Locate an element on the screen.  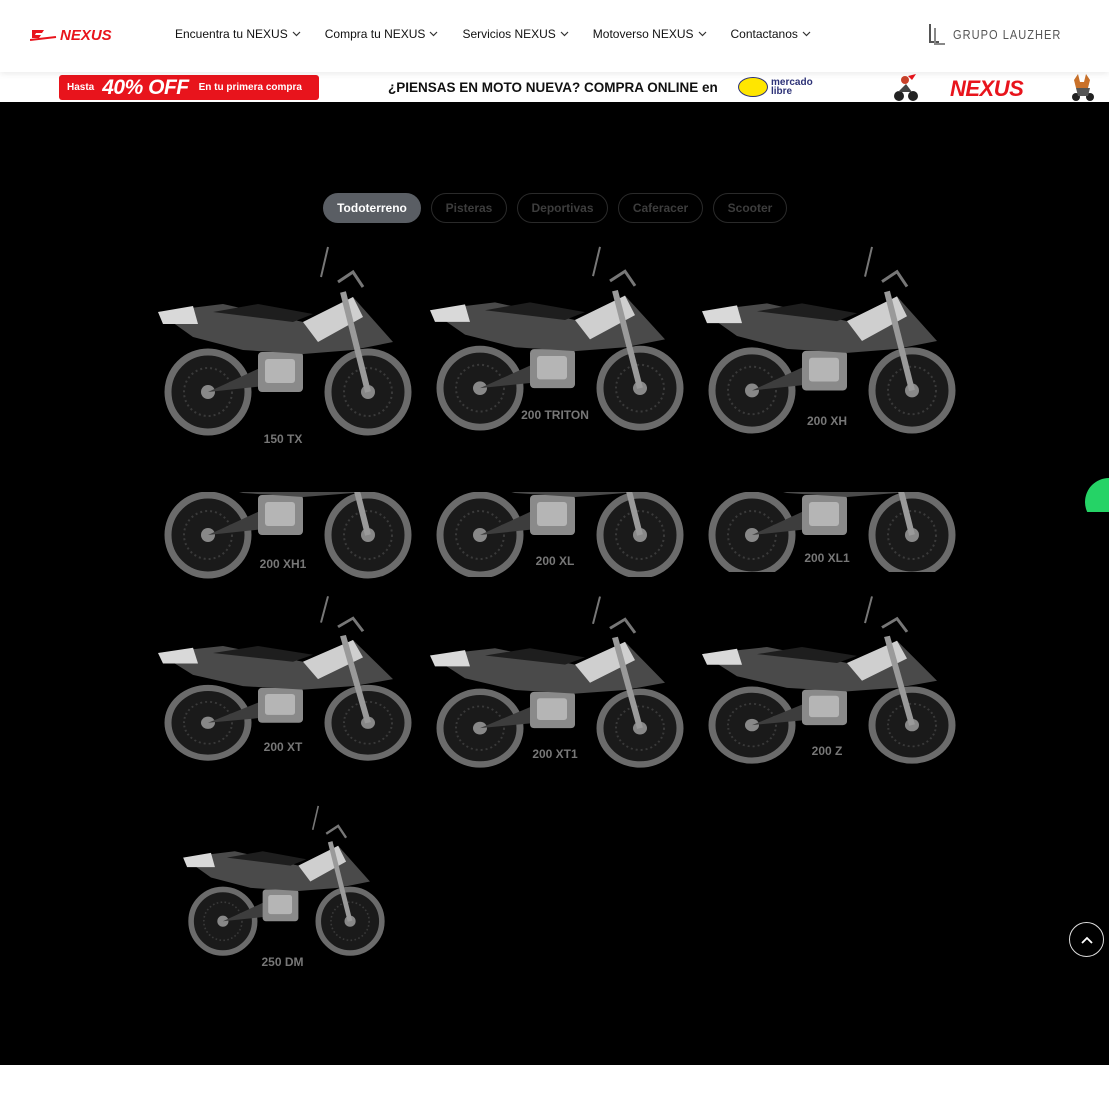
promo-discount: 40% OFF is located at coordinates (145, 87).